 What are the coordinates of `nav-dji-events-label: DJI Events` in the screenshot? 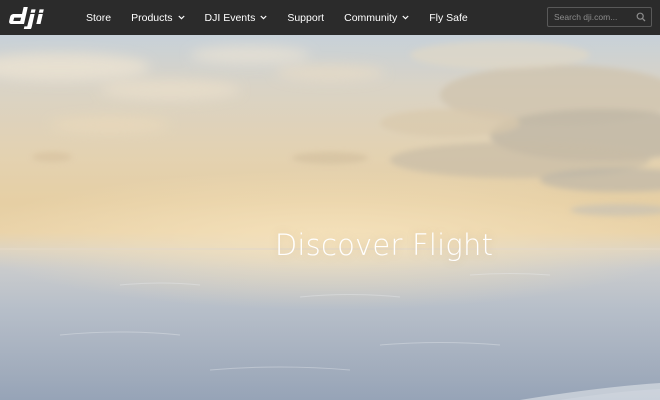 It's located at (230, 17).